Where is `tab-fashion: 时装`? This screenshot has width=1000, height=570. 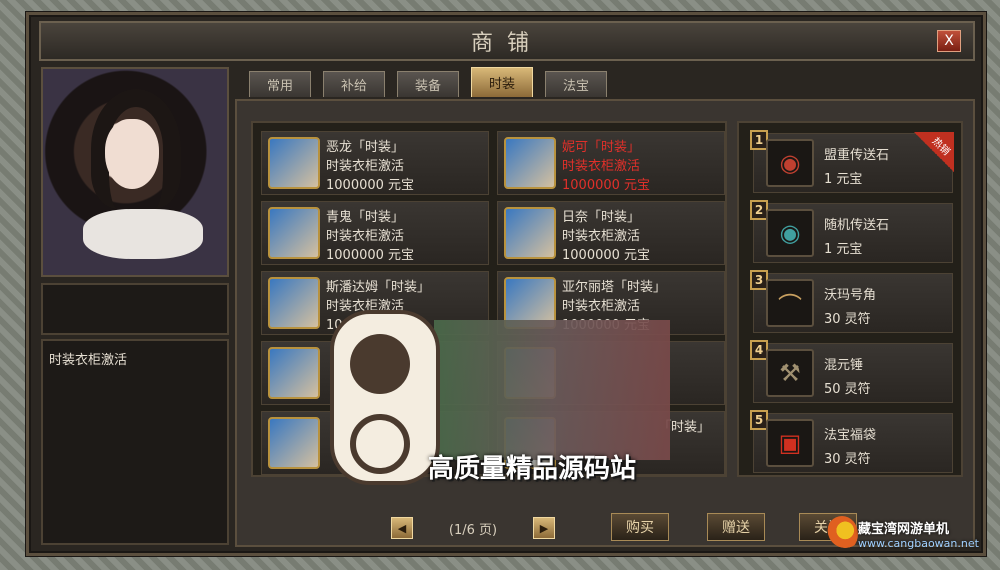
tab-fashion: 时装 is located at coordinates (502, 82).